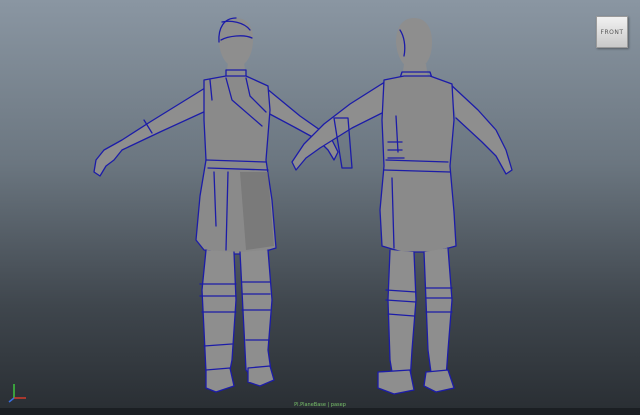 The image size is (640, 415). I want to click on view-cube-front: FRONT, so click(612, 32).